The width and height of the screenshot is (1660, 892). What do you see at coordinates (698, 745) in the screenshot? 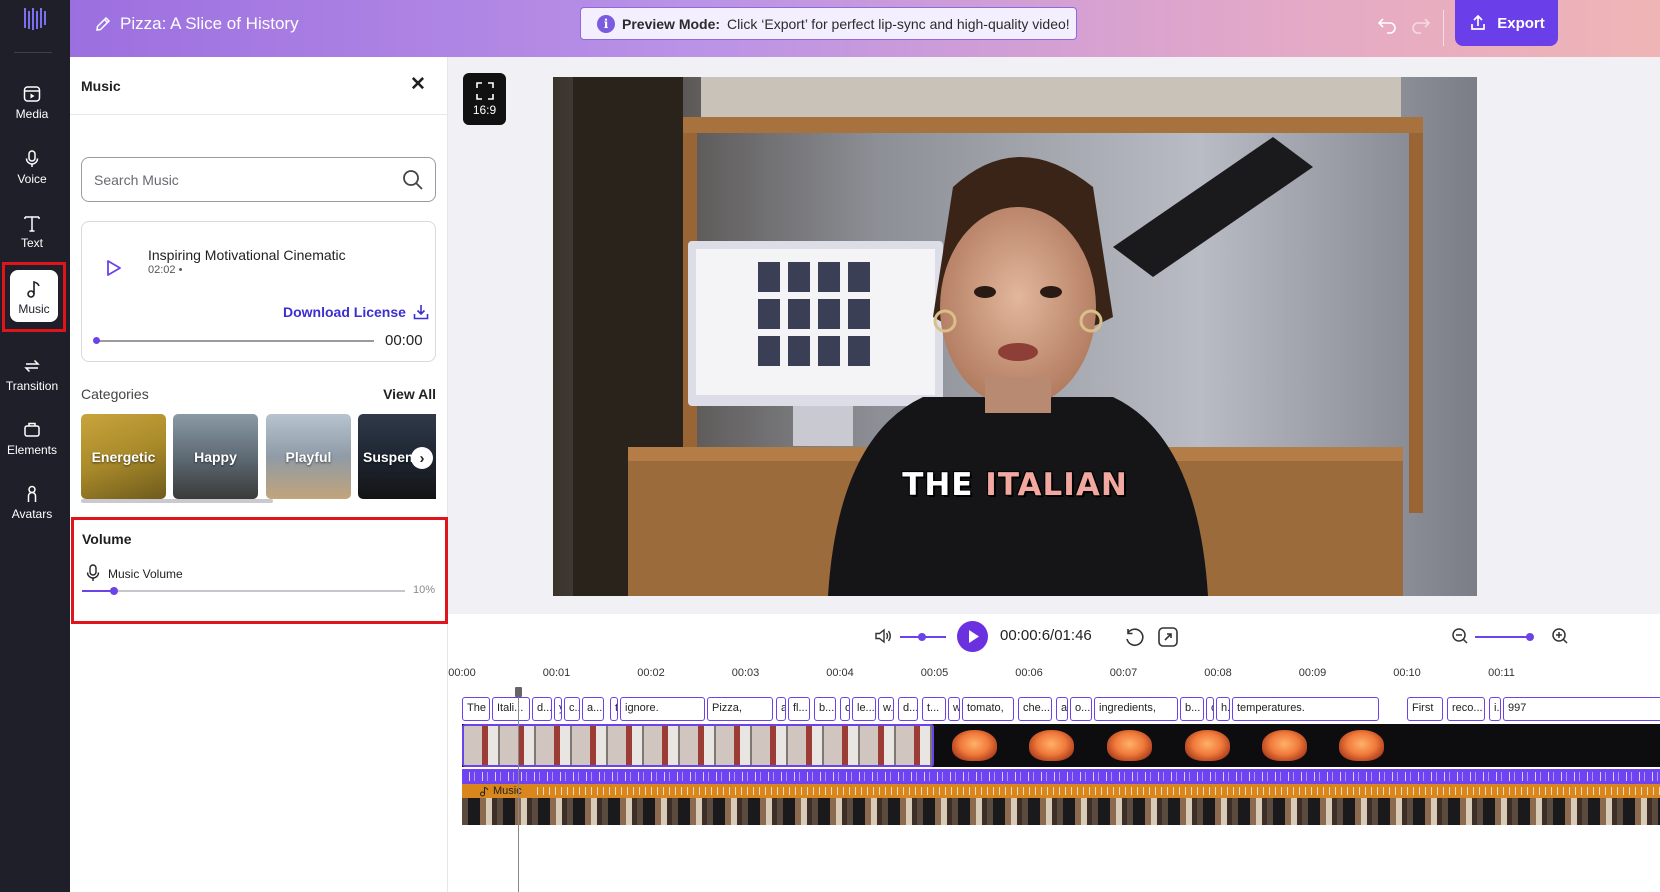
I see `clip-pizza-table` at bounding box center [698, 745].